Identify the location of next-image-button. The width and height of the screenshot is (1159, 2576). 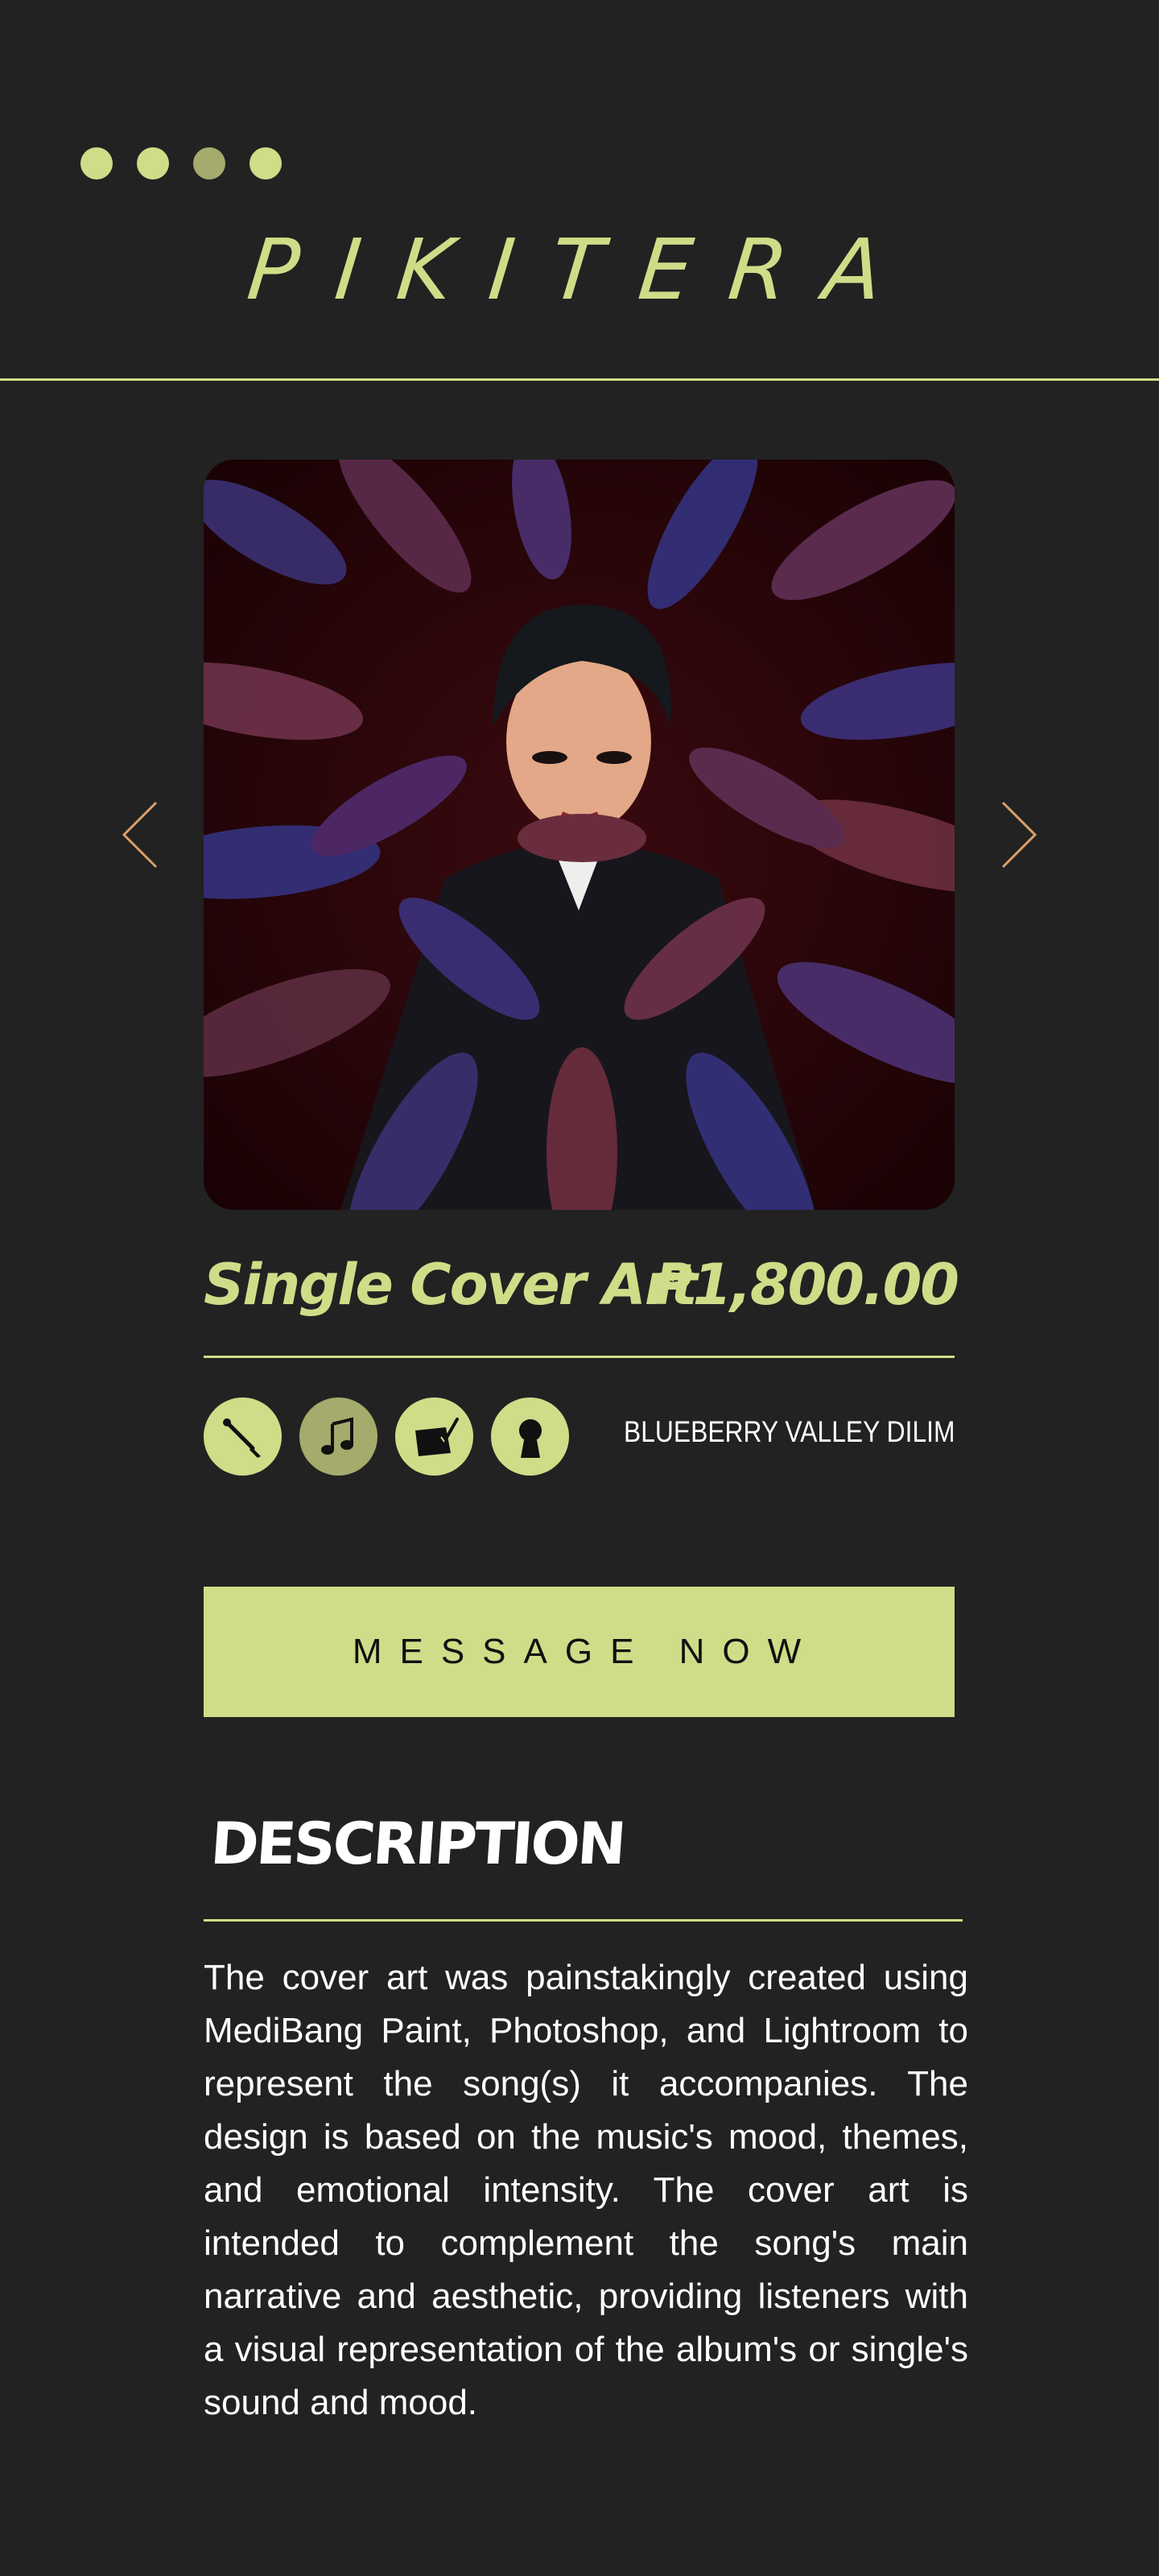
(1018, 835).